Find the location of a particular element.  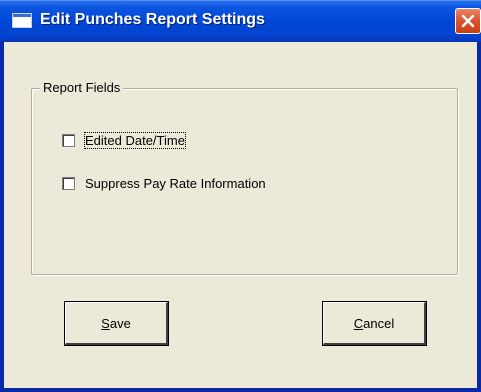

close-button is located at coordinates (468, 21).